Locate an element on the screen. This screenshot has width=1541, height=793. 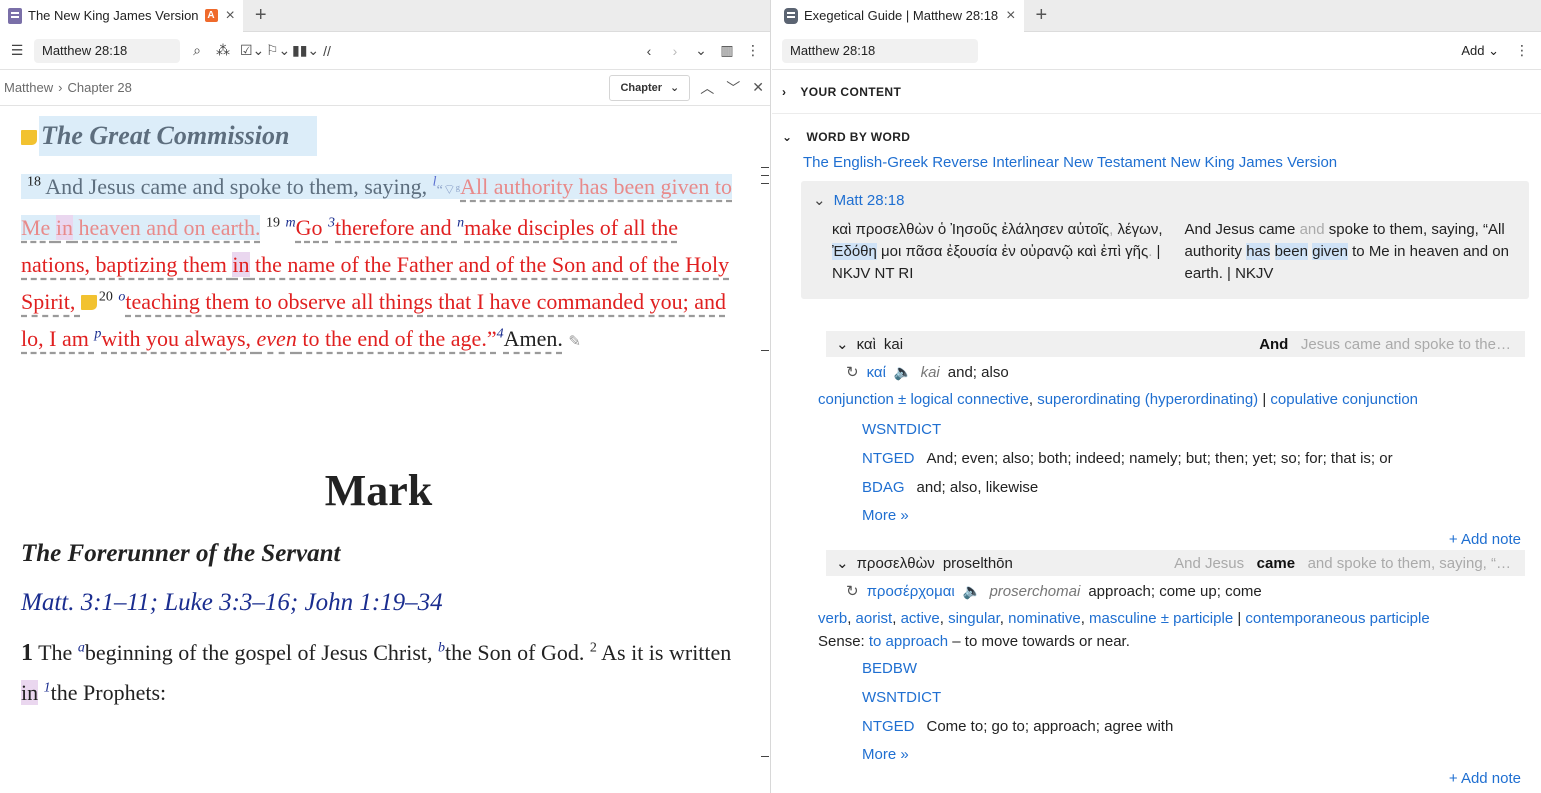
book-icon is located at coordinates (15, 15).